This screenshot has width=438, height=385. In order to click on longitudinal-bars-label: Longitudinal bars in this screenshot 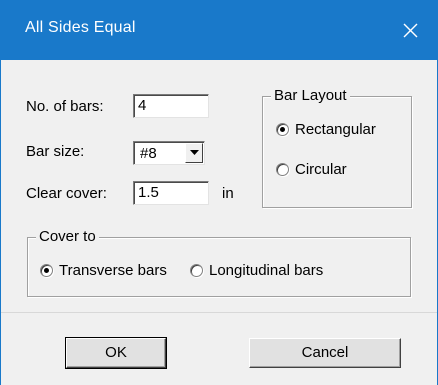, I will do `click(266, 270)`.